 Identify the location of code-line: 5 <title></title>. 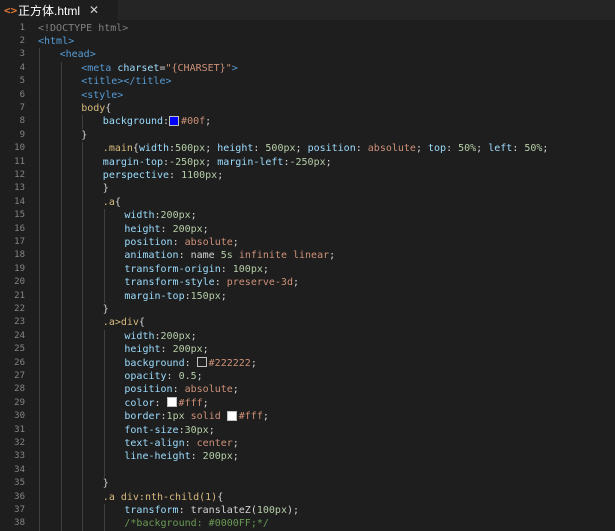
(307, 81).